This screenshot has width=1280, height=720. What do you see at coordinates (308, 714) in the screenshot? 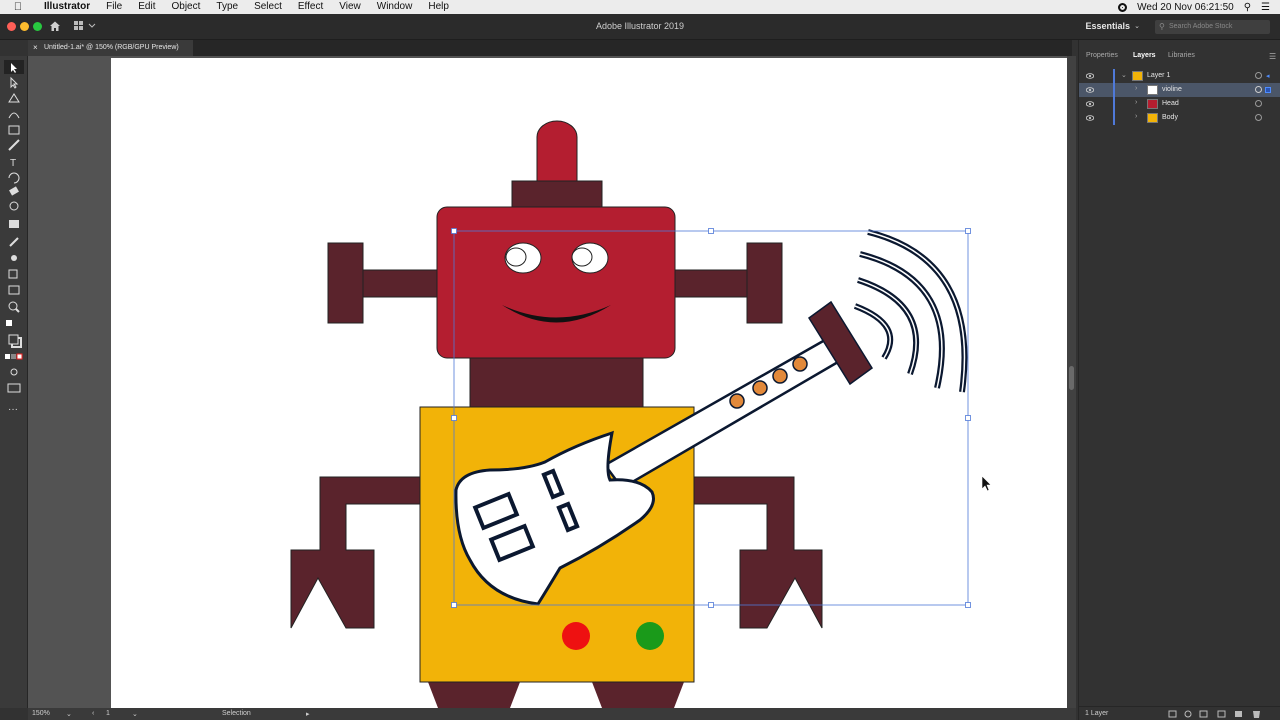
I see `chevron-right-icon: ▸` at bounding box center [308, 714].